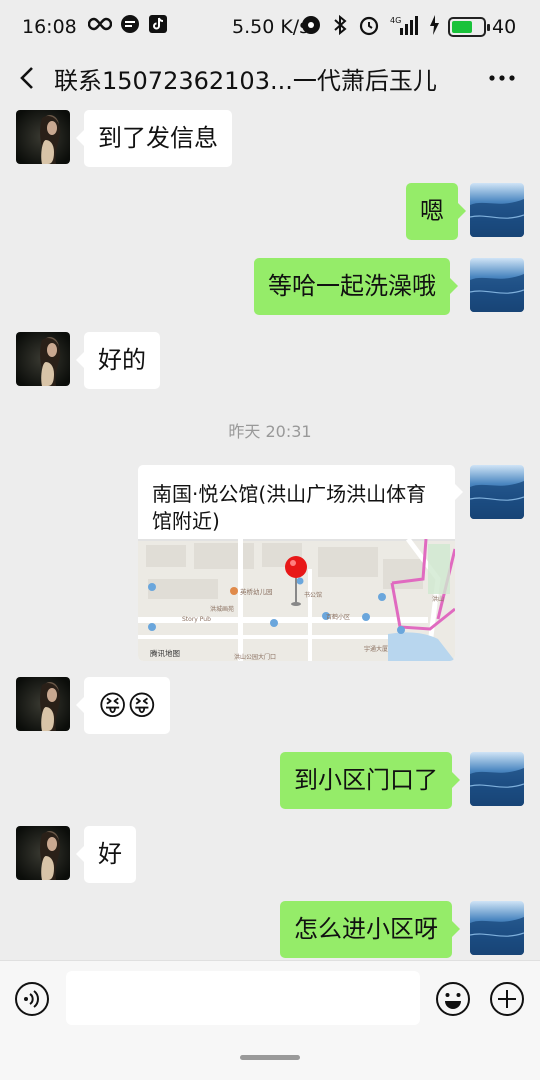 The image size is (540, 1080). What do you see at coordinates (340, 25) in the screenshot?
I see `bluetooth-icon` at bounding box center [340, 25].